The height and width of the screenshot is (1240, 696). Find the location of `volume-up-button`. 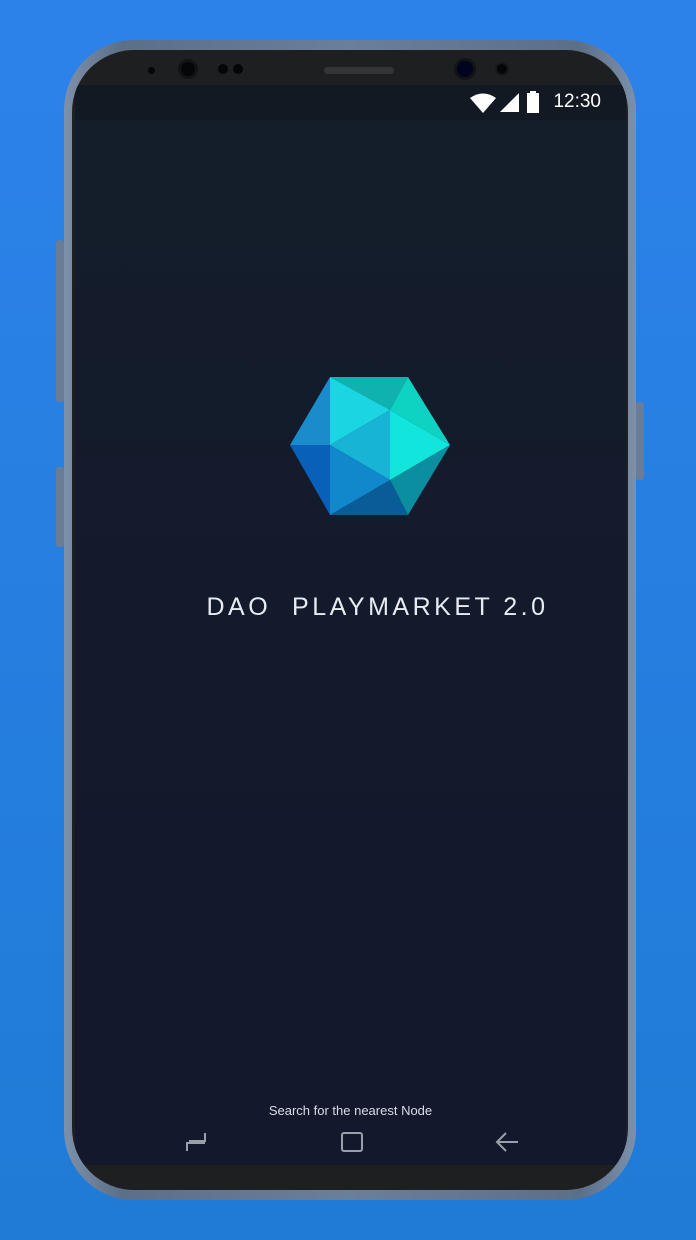

volume-up-button is located at coordinates (60, 321).